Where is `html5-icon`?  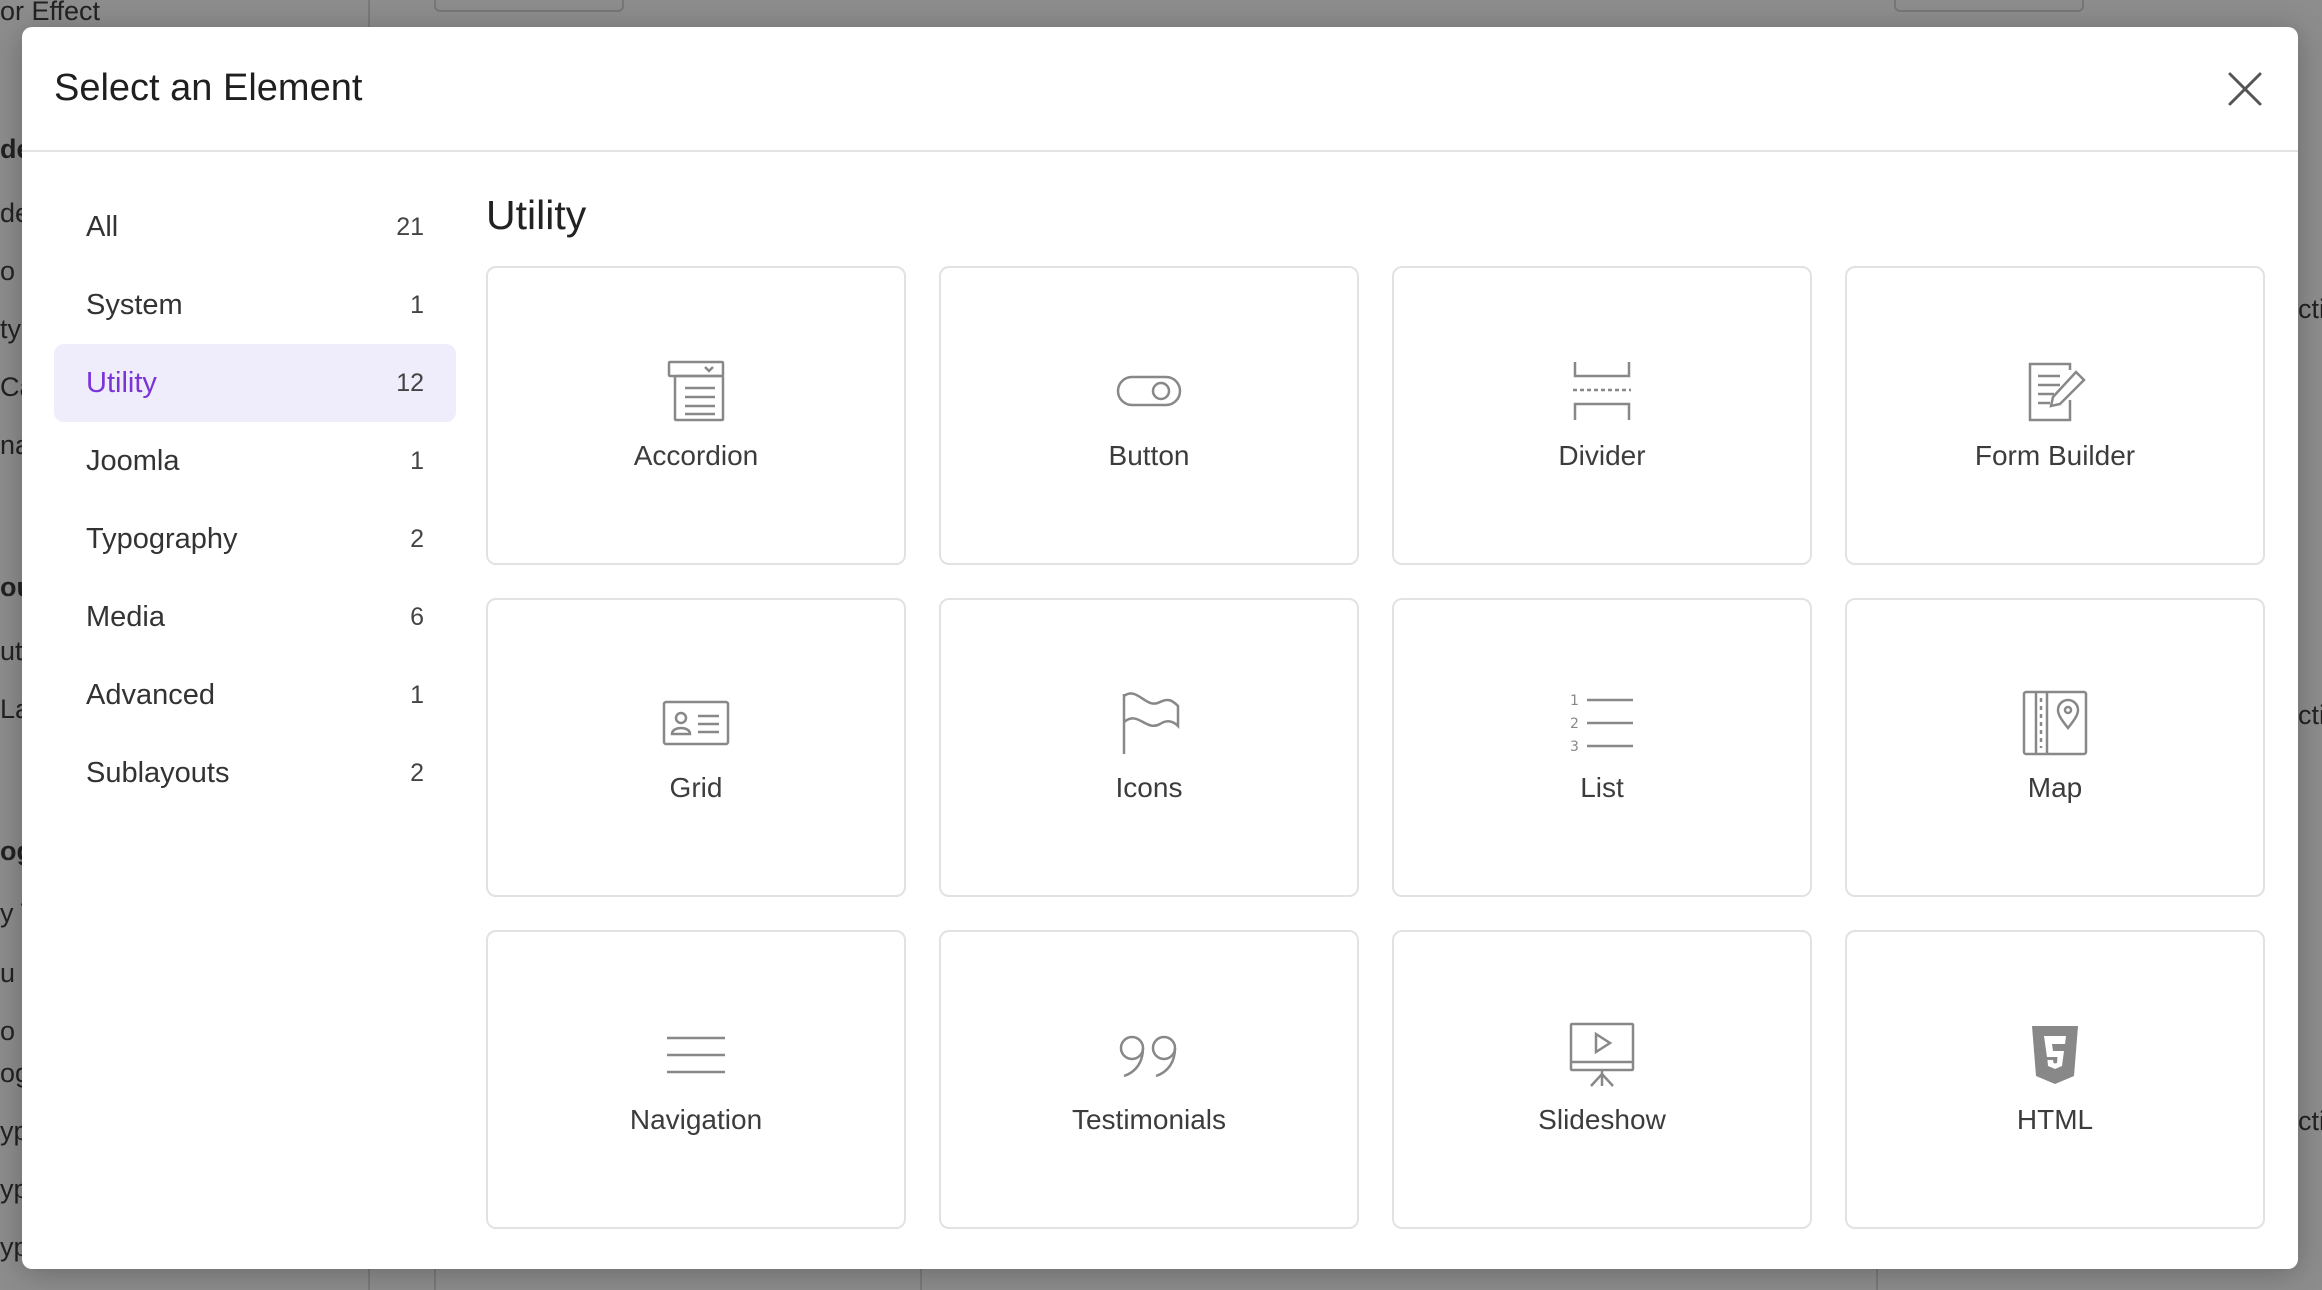
html5-icon is located at coordinates (2055, 1055).